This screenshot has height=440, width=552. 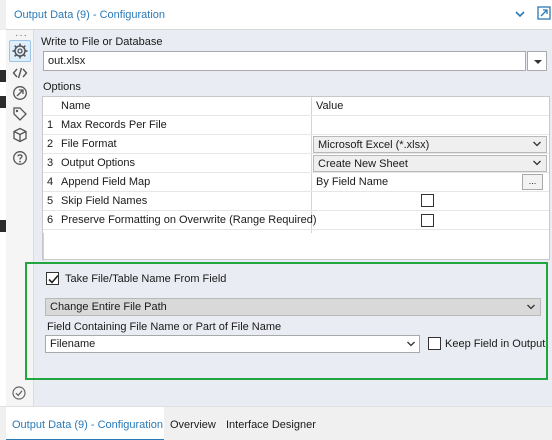 What do you see at coordinates (106, 182) in the screenshot?
I see `row-label: Append Field Map` at bounding box center [106, 182].